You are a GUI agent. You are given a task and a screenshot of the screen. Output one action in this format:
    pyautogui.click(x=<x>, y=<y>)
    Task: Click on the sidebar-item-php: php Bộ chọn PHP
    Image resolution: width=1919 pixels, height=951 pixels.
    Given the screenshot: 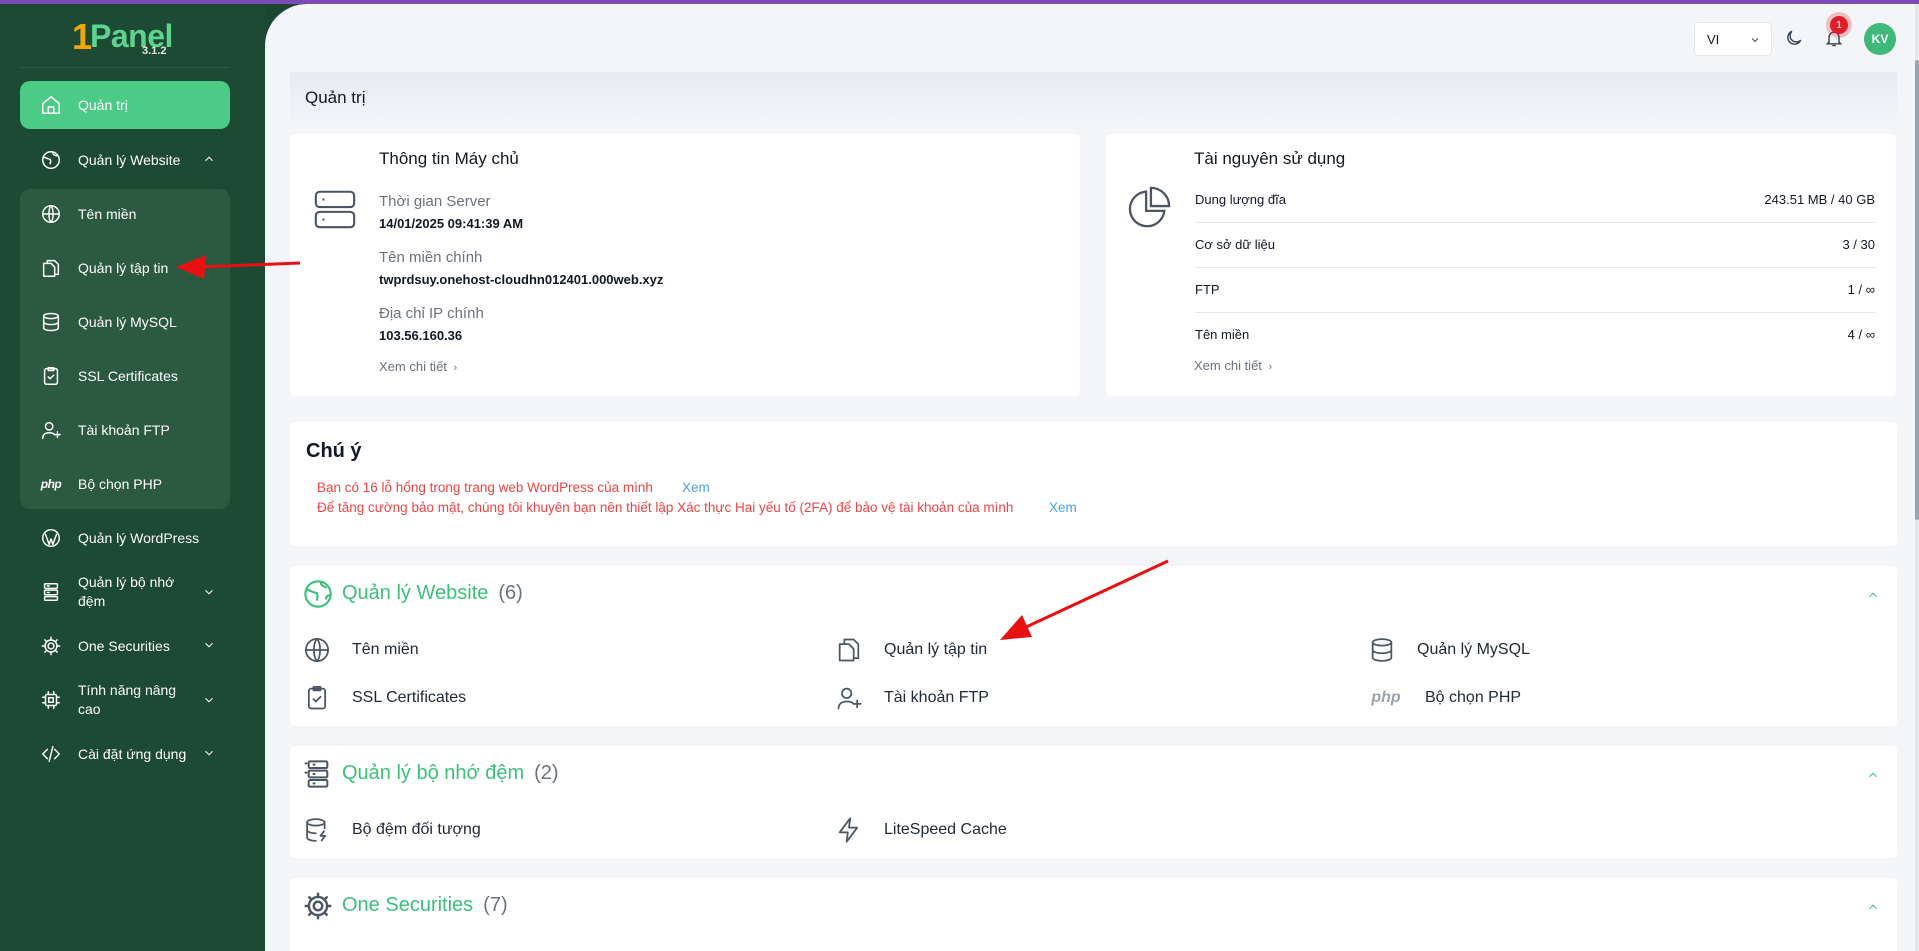 What is the action you would take?
    pyautogui.click(x=125, y=484)
    